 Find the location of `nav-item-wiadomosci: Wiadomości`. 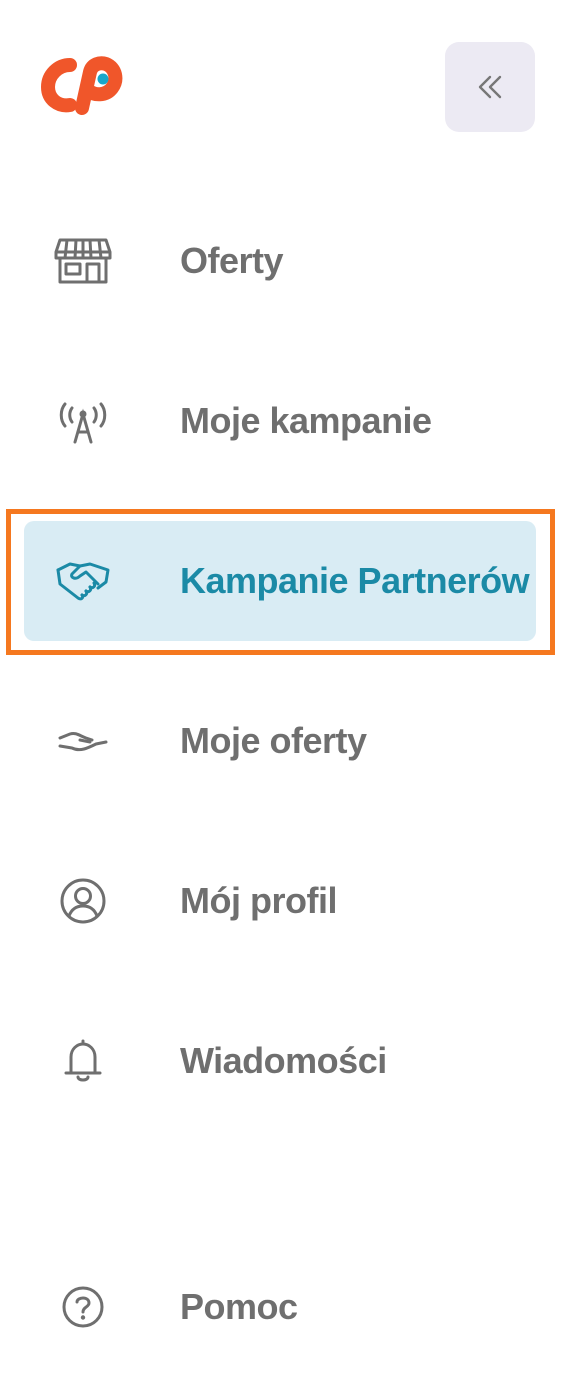

nav-item-wiadomosci: Wiadomości is located at coordinates (280, 1061).